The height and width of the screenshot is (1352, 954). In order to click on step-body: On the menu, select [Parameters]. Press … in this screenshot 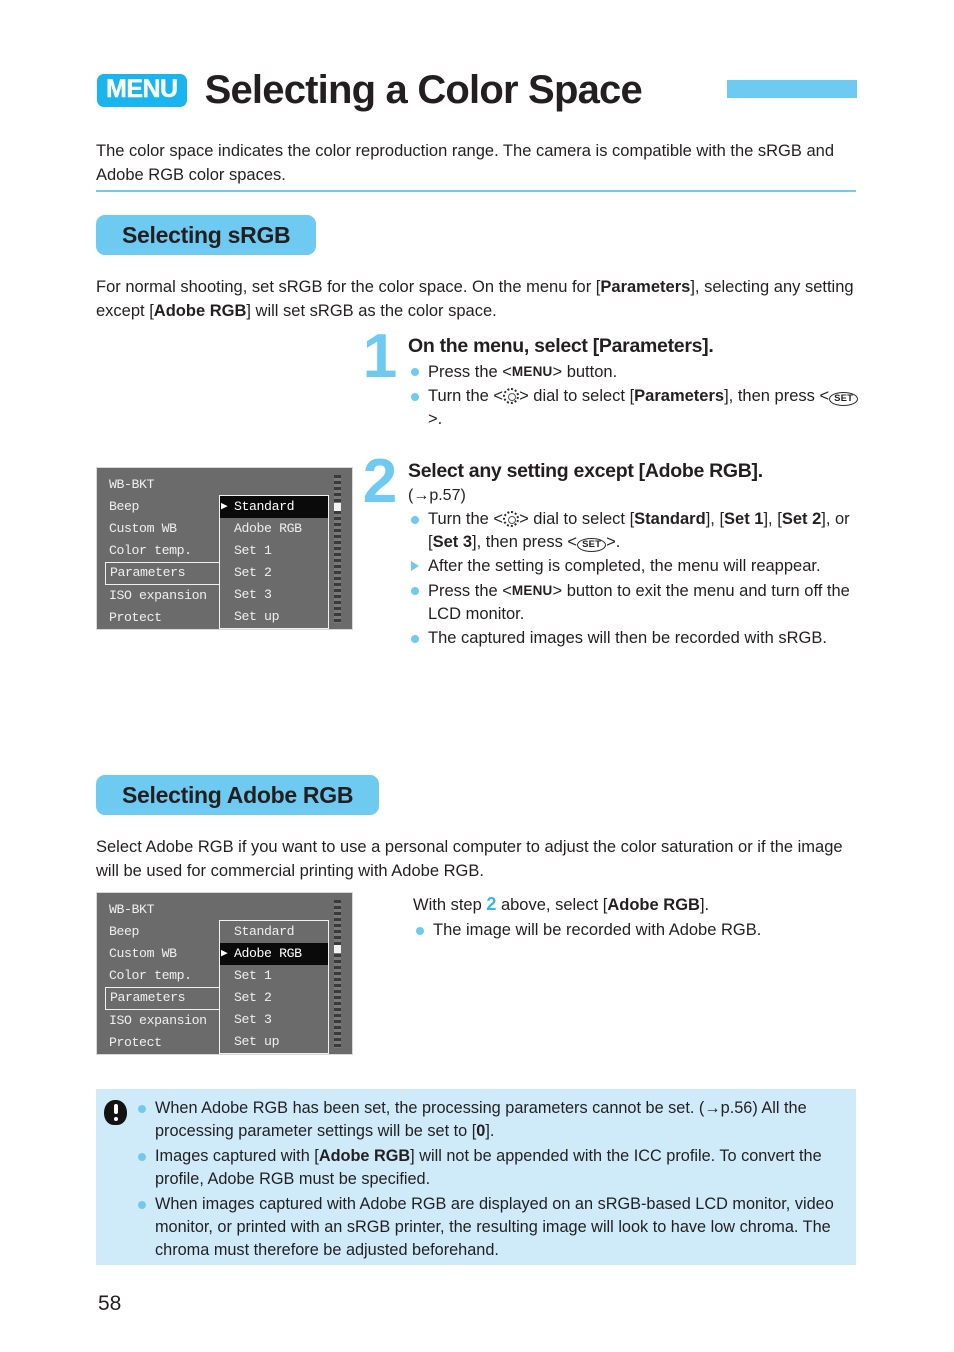, I will do `click(635, 381)`.